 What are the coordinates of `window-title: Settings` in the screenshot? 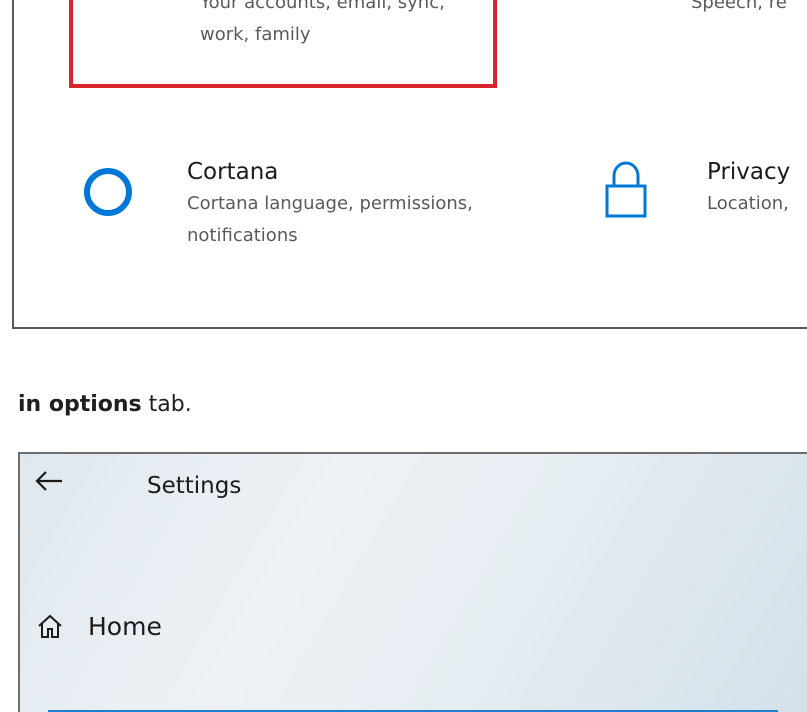 It's located at (194, 486).